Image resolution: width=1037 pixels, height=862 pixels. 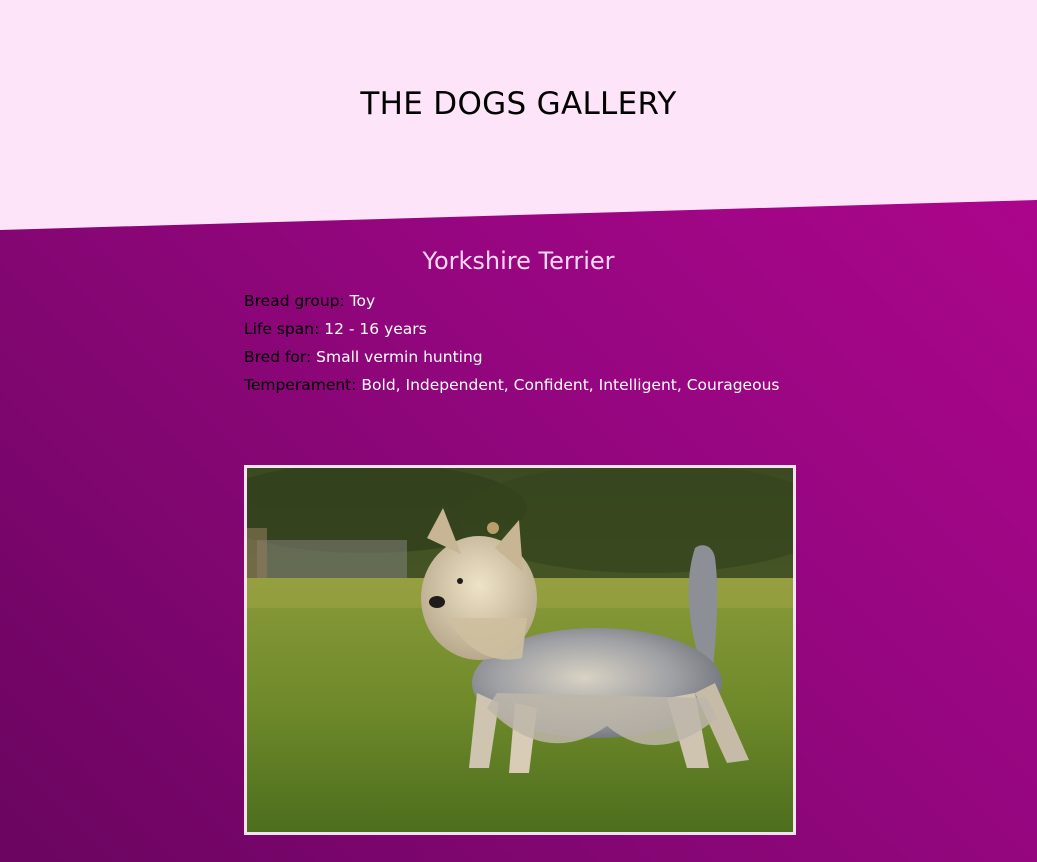 I want to click on breed-name: Yorkshire Terrier, so click(x=518, y=261).